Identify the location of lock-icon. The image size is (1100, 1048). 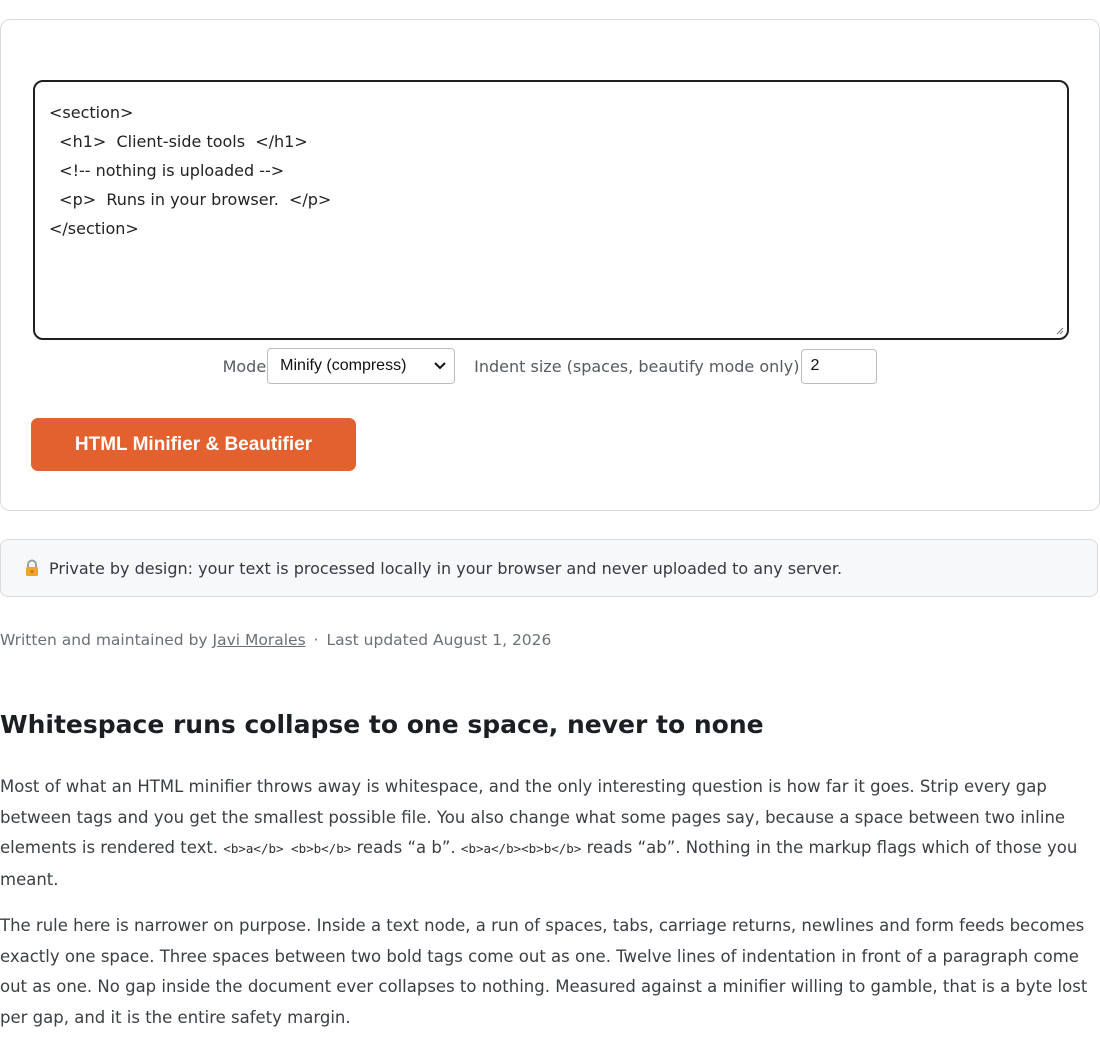
(32, 567).